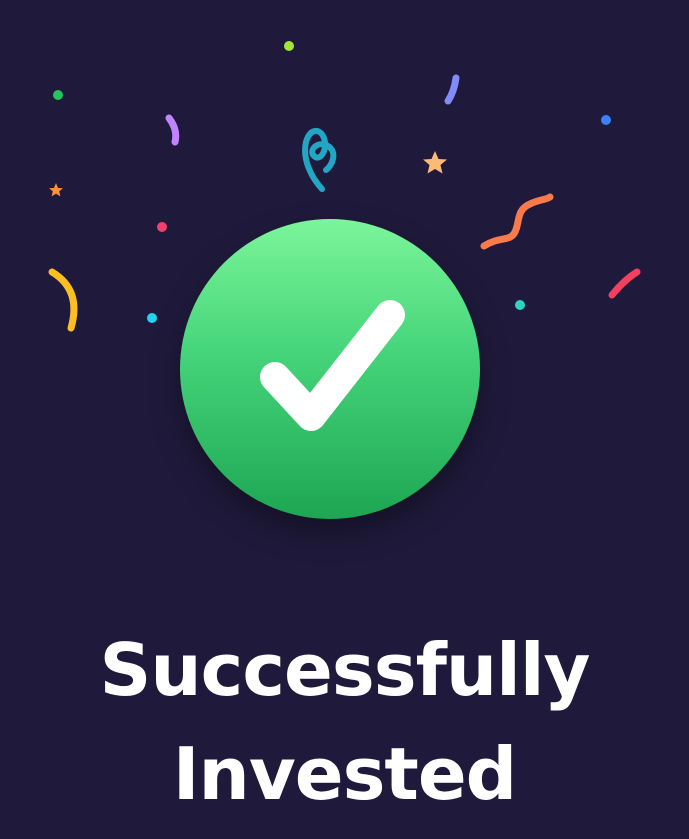  What do you see at coordinates (319, 160) in the screenshot?
I see `confetti-curl` at bounding box center [319, 160].